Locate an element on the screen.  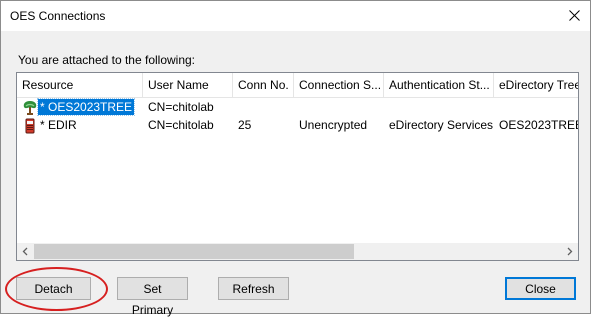
authentication-state-cell: eDirectory Services is located at coordinates (441, 125).